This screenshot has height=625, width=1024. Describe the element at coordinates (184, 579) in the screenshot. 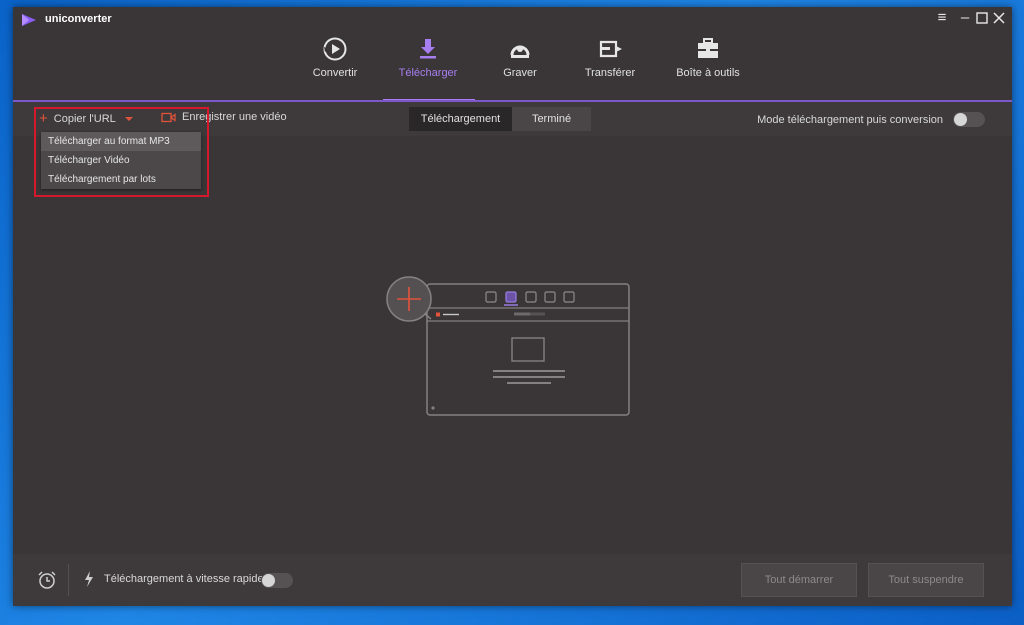

I see `fast-download-label: Téléchargement à vitesse rapide` at that location.